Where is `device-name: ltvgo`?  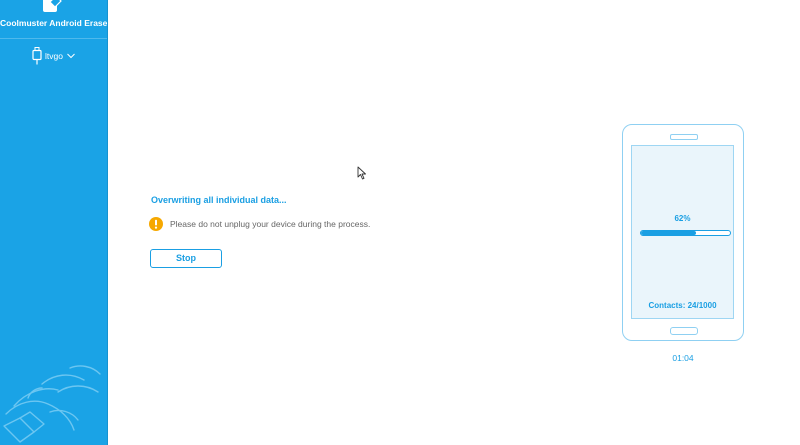 device-name: ltvgo is located at coordinates (54, 56).